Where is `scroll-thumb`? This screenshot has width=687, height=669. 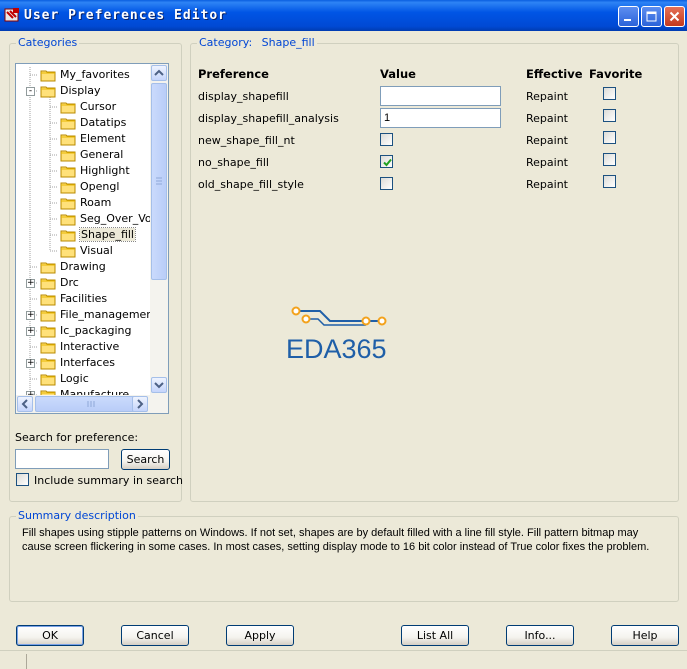
scroll-thumb is located at coordinates (159, 181).